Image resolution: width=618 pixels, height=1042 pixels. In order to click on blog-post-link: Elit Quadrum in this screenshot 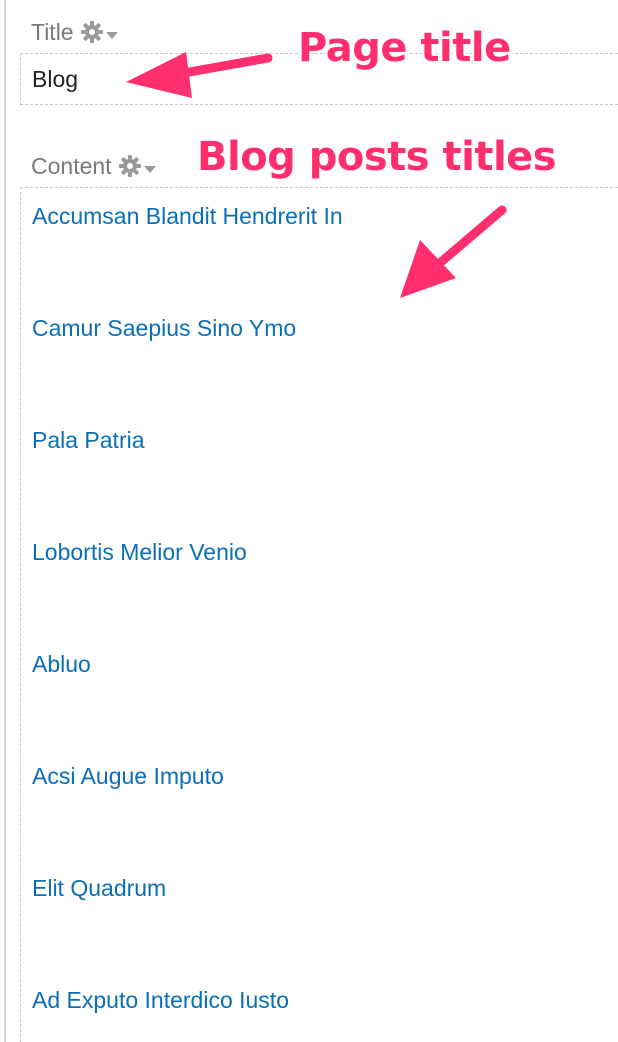, I will do `click(99, 888)`.